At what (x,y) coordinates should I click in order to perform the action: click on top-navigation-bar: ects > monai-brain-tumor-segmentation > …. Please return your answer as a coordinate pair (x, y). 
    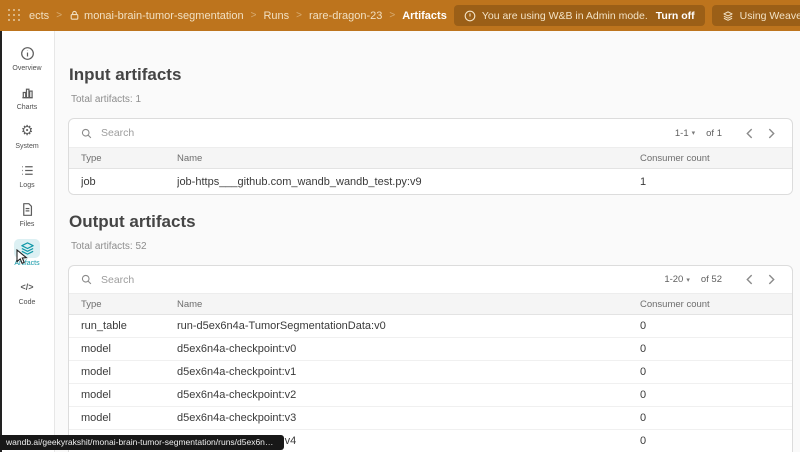
    Looking at the image, I should click on (400, 15).